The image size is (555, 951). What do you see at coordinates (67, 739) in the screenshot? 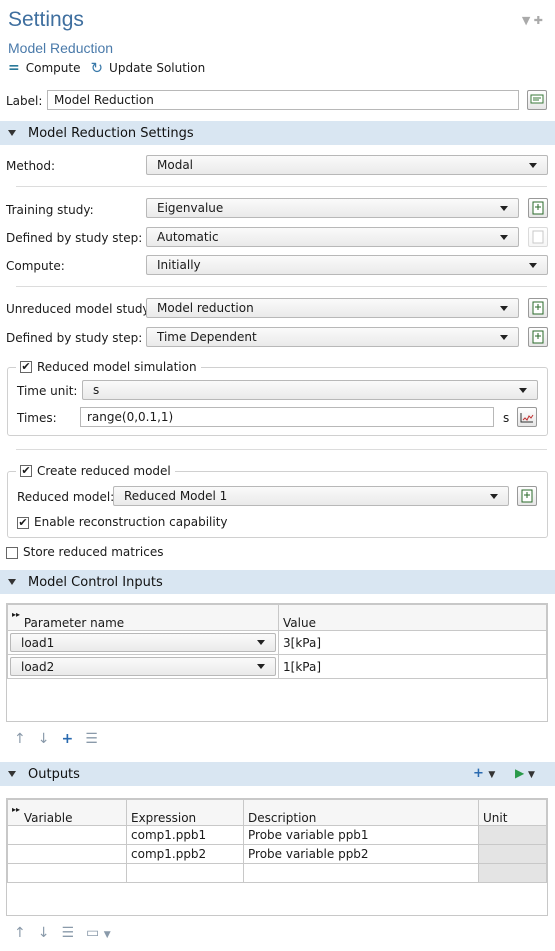
I see `add-icon: +` at bounding box center [67, 739].